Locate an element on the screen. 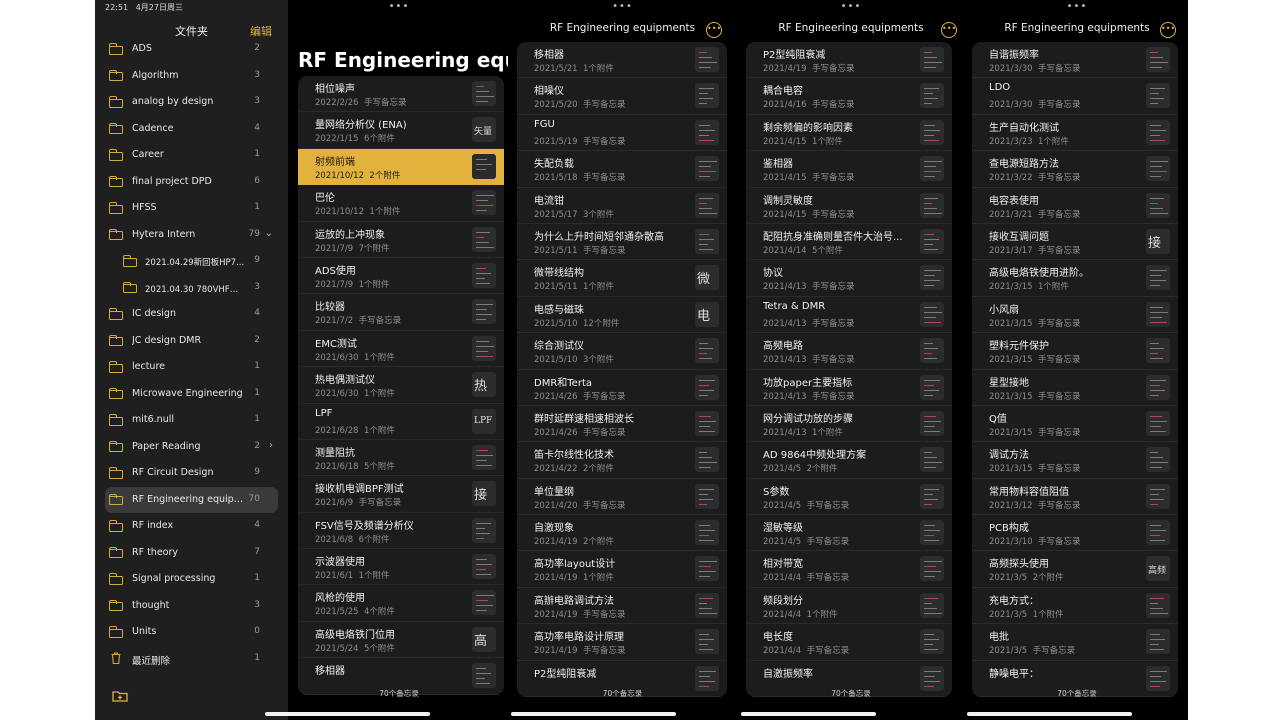 The width and height of the screenshot is (1280, 720). note-row: 调试方法 2021/3/15 手写备忘录 is located at coordinates (1075, 460).